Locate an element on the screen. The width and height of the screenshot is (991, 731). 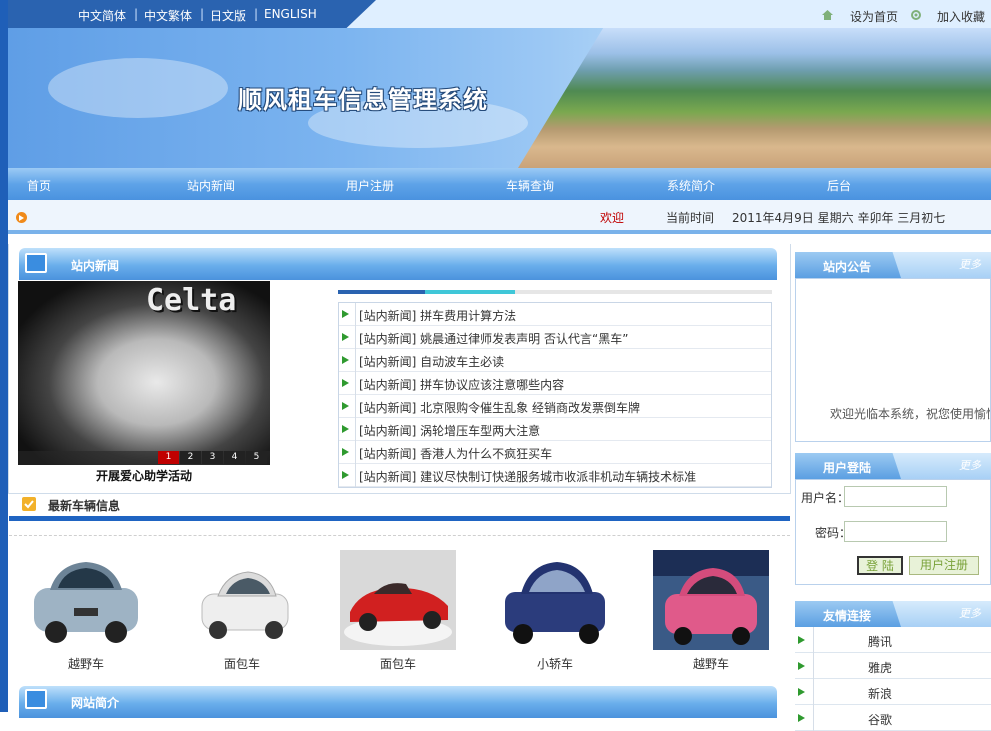
nav-admin: 后台 is located at coordinates (839, 185).